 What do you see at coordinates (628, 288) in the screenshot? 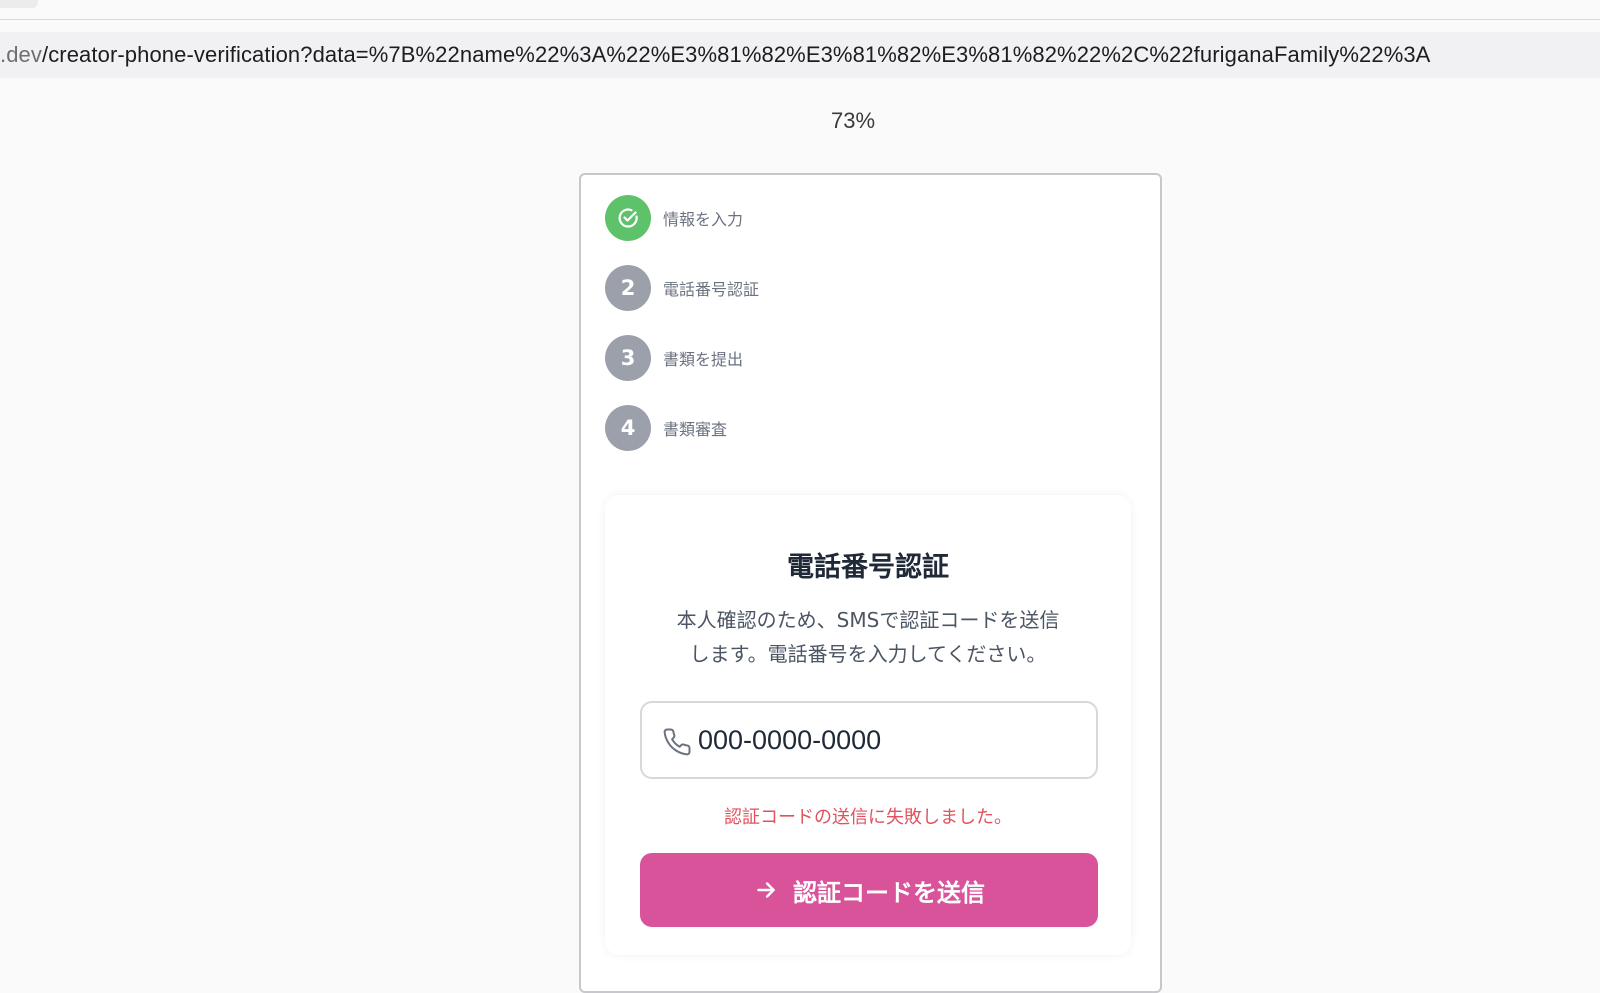
I see `step-2-circle: 2` at bounding box center [628, 288].